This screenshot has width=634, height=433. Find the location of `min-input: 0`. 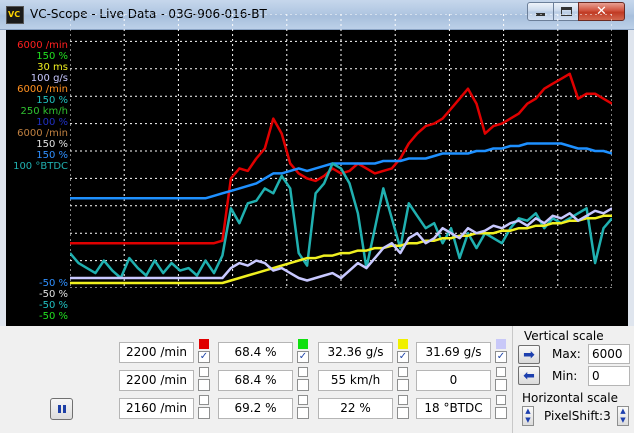

min-input: 0 is located at coordinates (609, 376).